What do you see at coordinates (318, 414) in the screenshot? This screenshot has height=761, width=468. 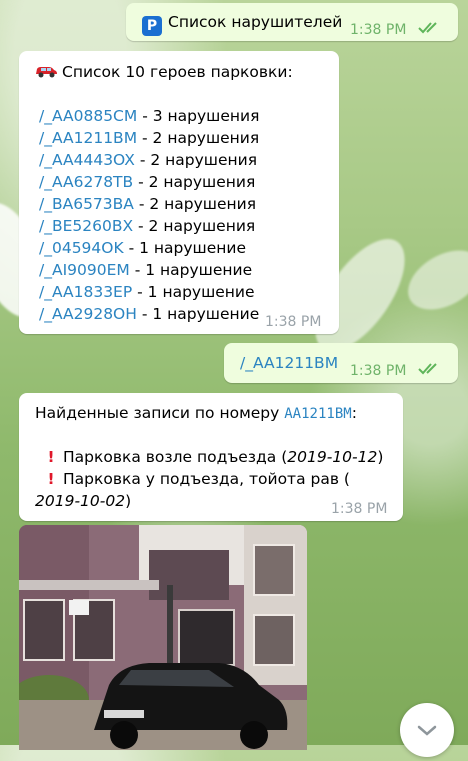 I see `plate-code: AA1211BM` at bounding box center [318, 414].